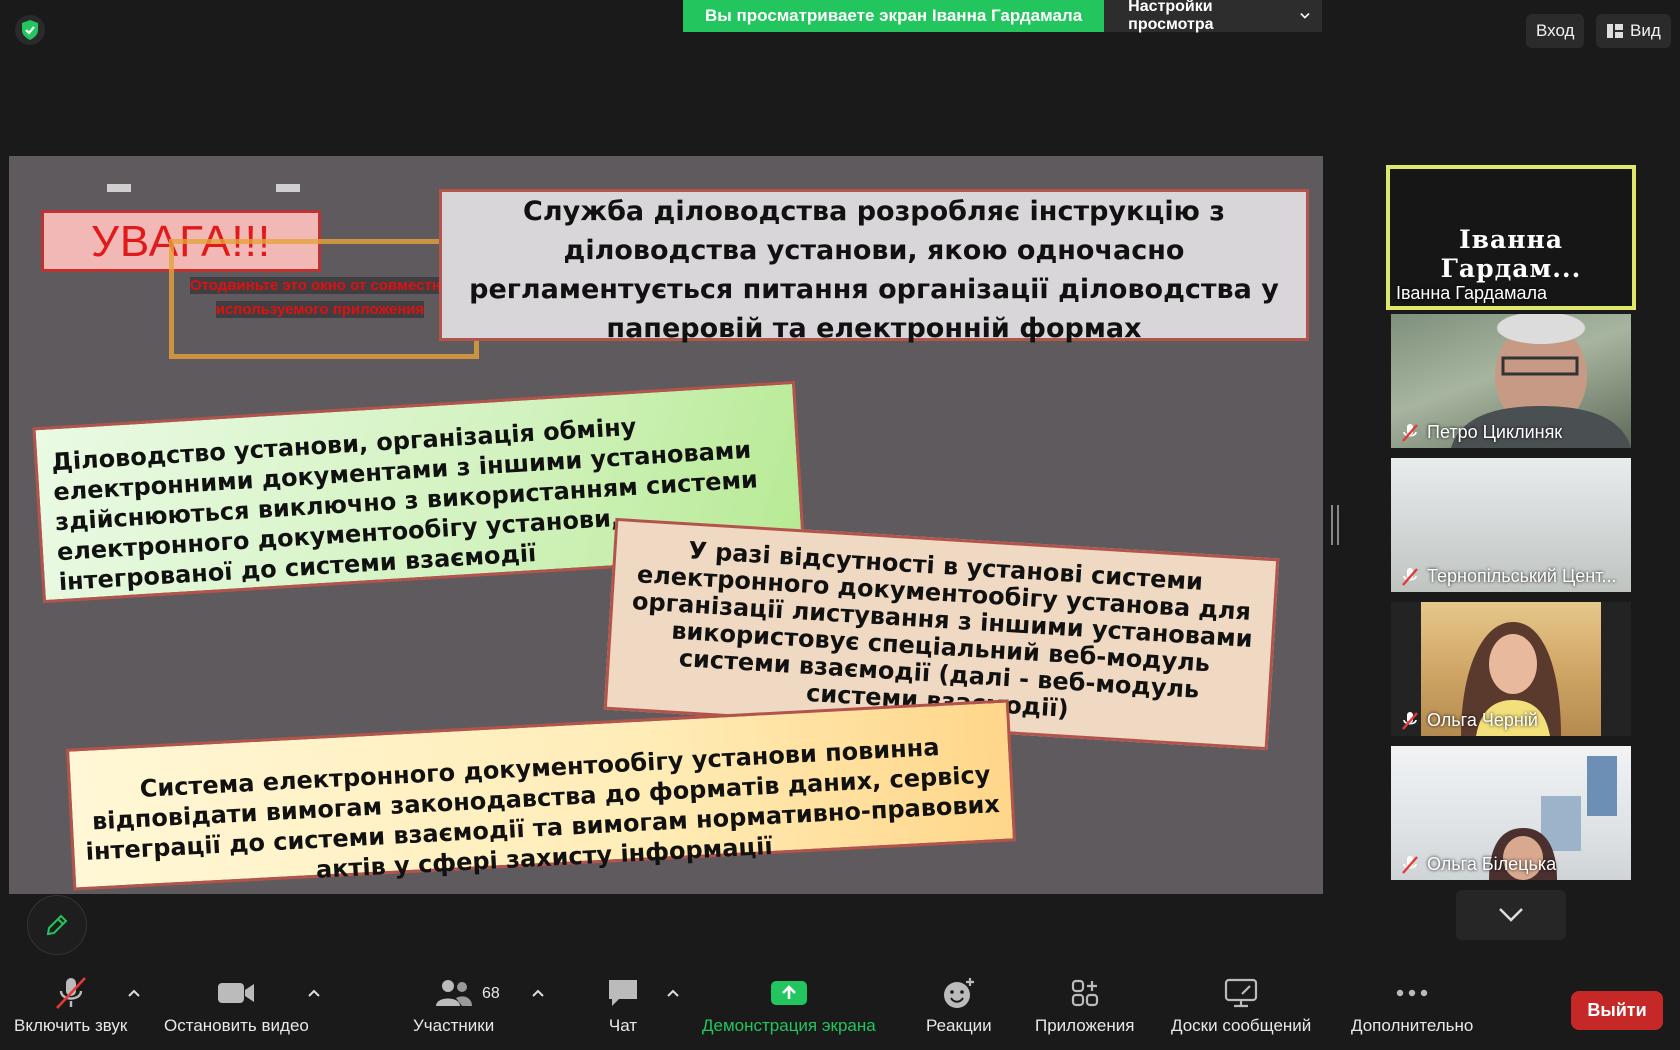  I want to click on share-screen-icon, so click(789, 993).